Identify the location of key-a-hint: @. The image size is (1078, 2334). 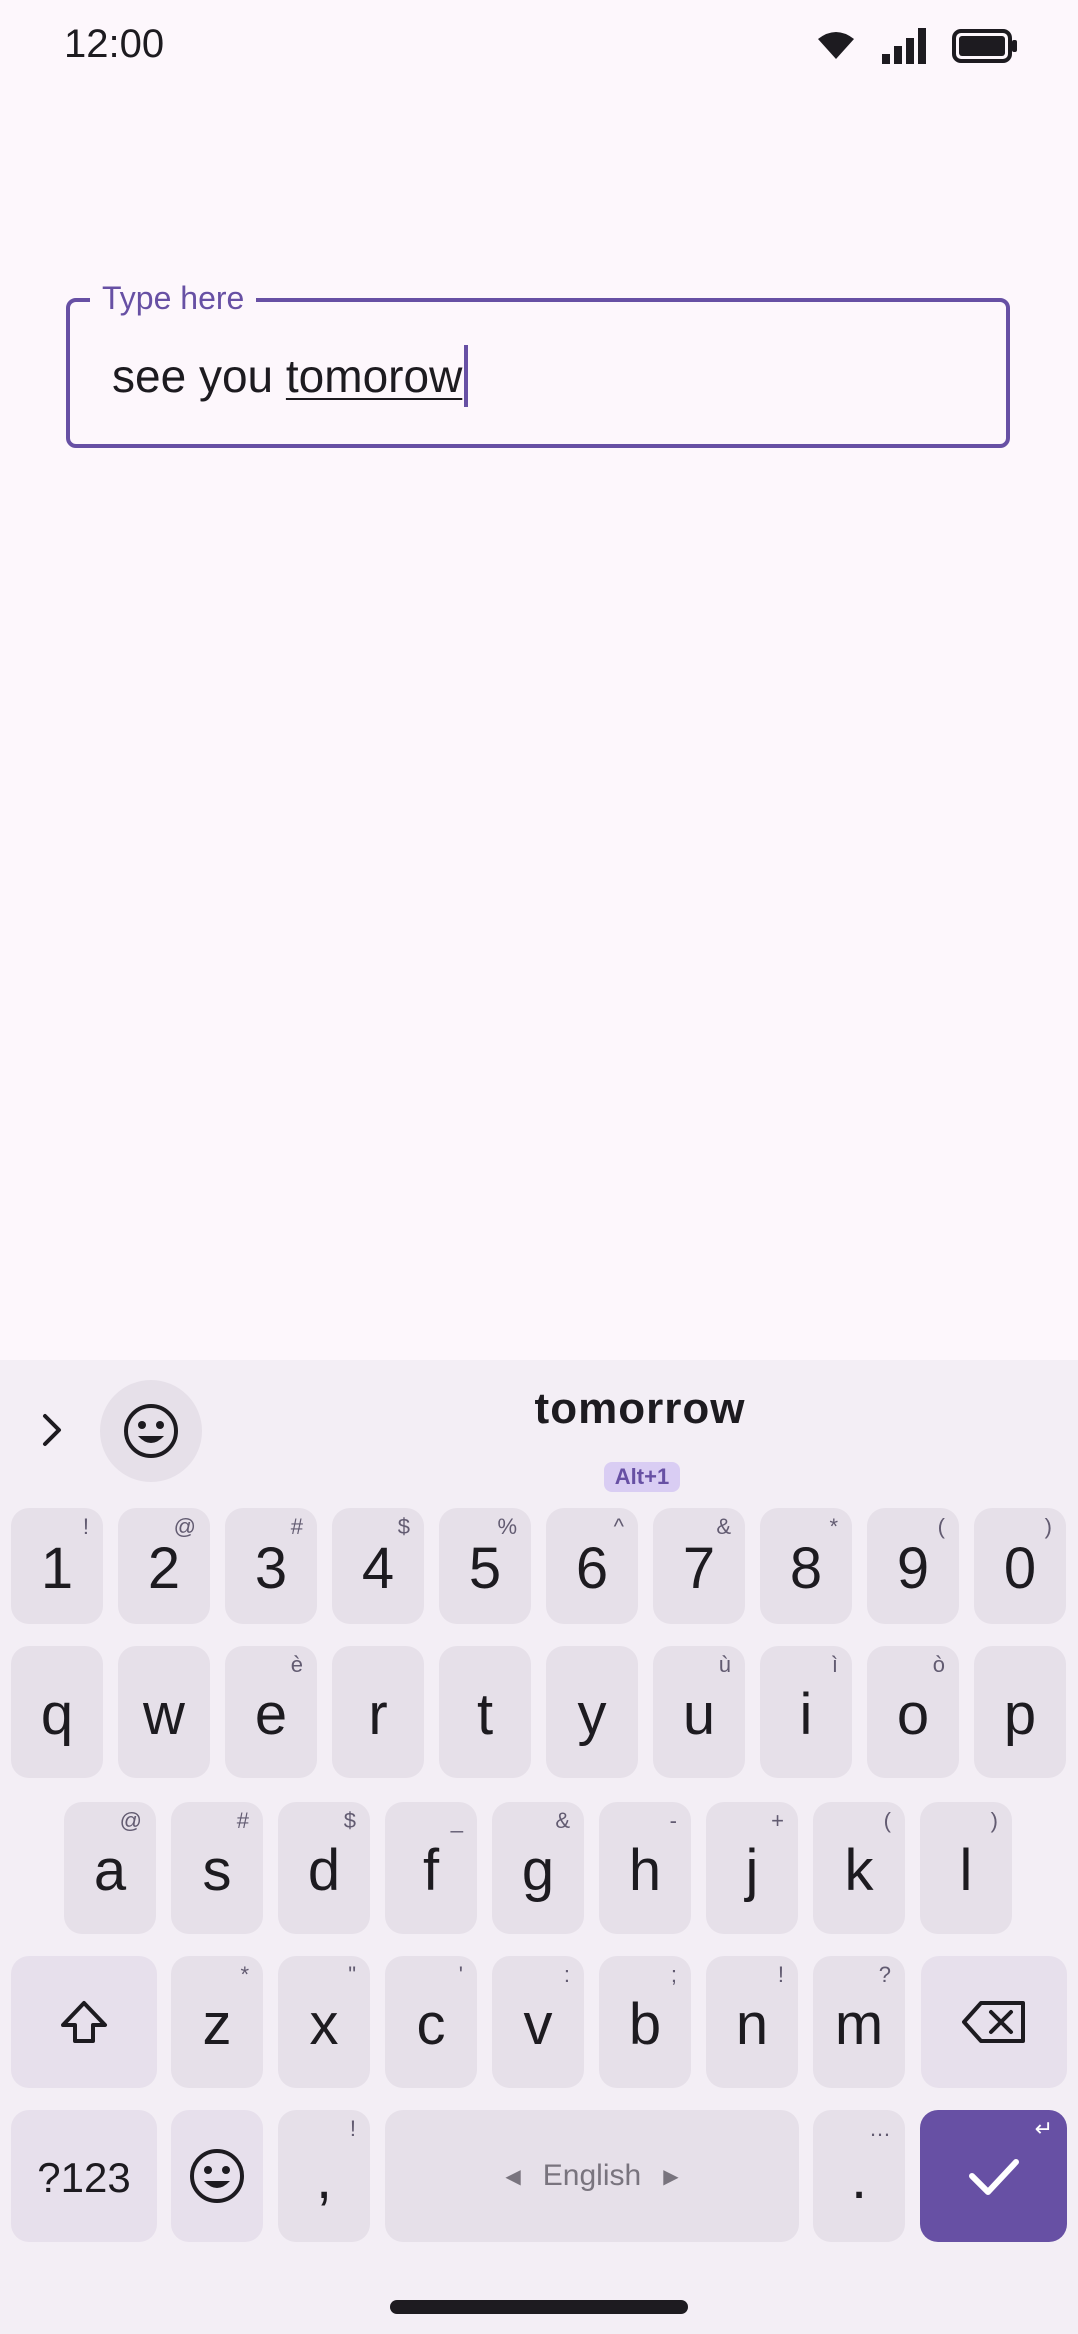
(130, 1820).